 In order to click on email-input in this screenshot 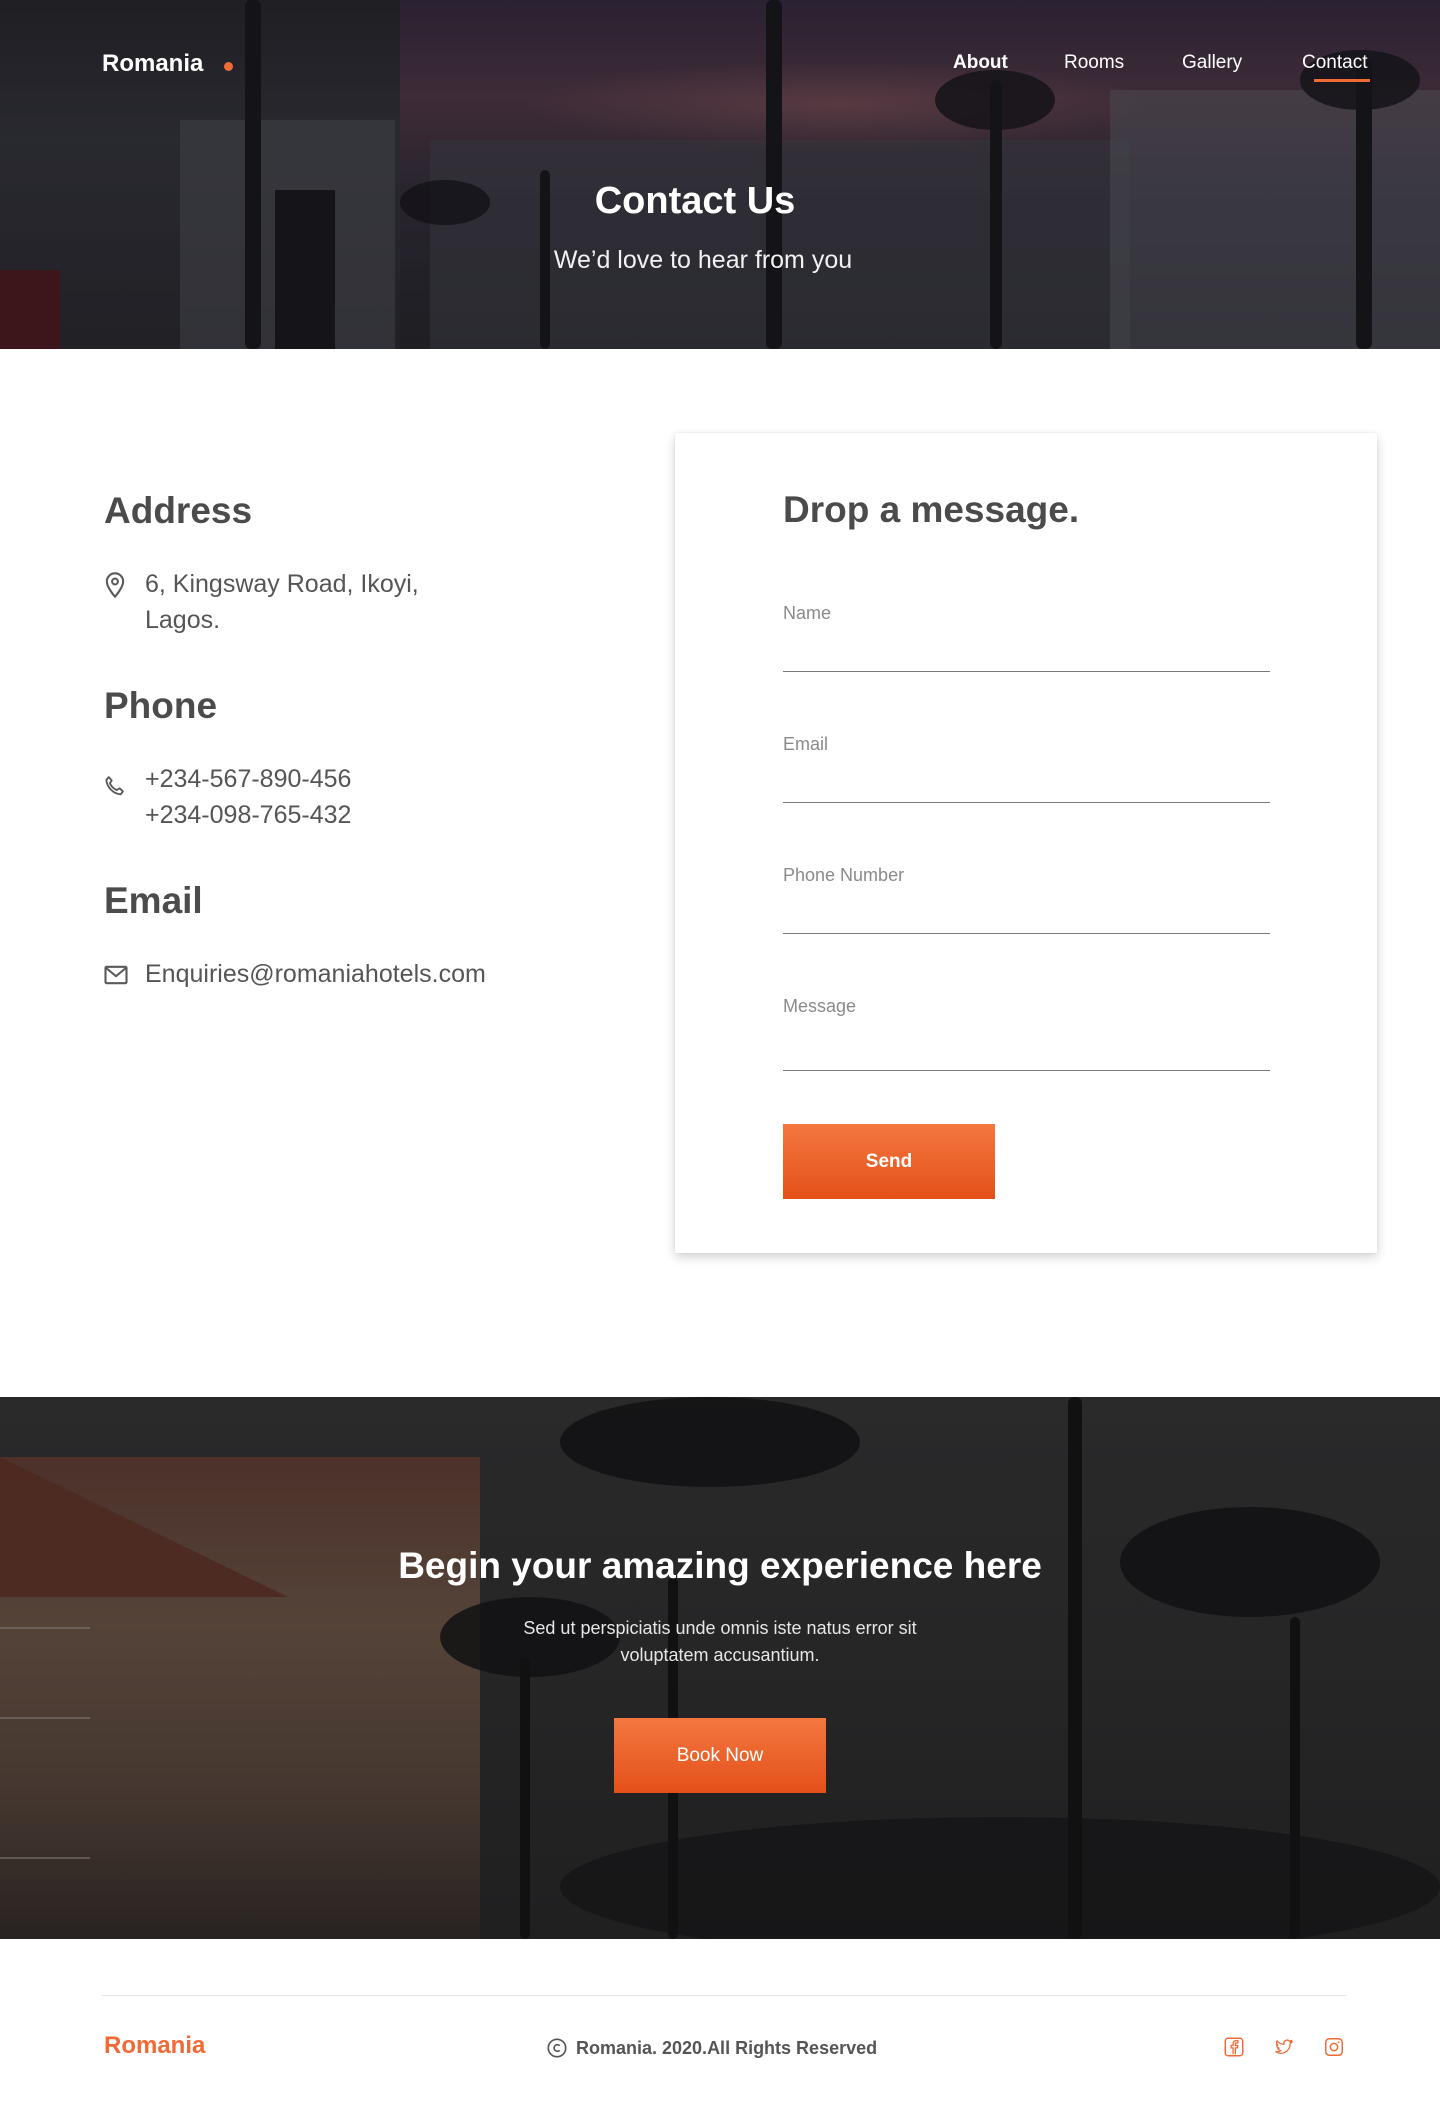, I will do `click(1026, 783)`.